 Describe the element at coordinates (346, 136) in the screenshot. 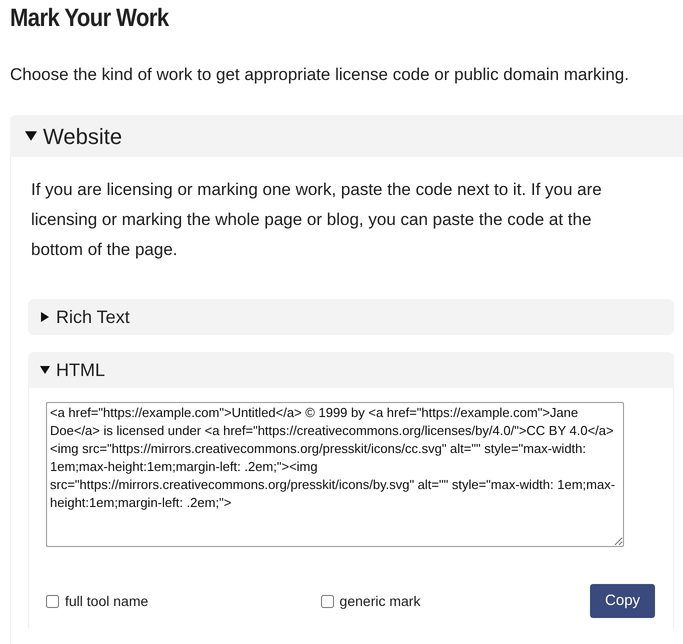

I see `section-header: Website` at that location.